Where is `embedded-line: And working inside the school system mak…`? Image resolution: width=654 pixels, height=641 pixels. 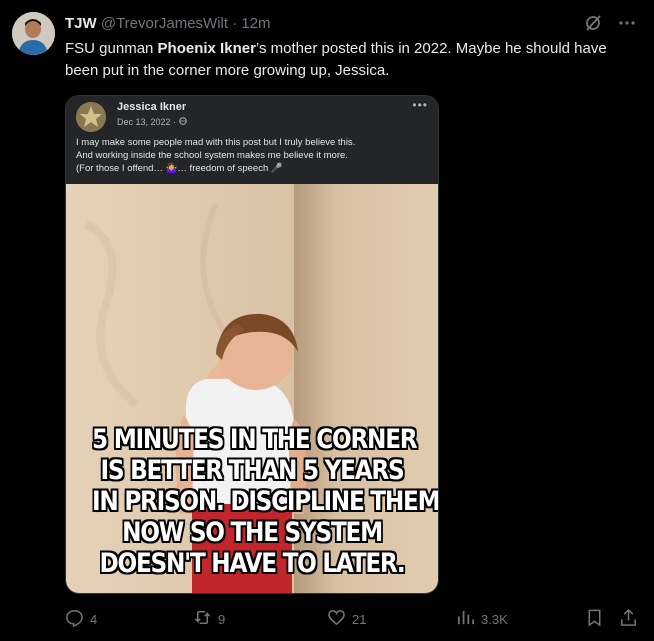
embedded-line: And working inside the school system mak… is located at coordinates (212, 155).